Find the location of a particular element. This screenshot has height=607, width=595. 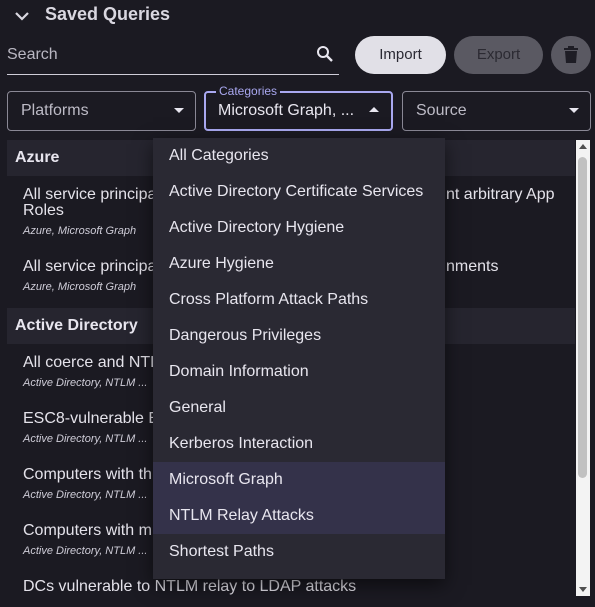

query-name: Computers with m is located at coordinates (87, 530).